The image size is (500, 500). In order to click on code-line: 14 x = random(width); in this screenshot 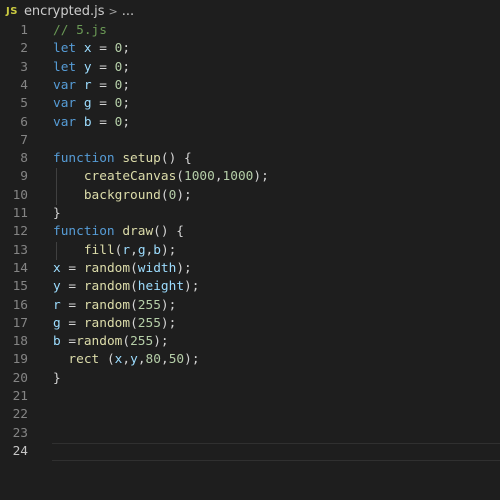, I will do `click(250, 269)`.